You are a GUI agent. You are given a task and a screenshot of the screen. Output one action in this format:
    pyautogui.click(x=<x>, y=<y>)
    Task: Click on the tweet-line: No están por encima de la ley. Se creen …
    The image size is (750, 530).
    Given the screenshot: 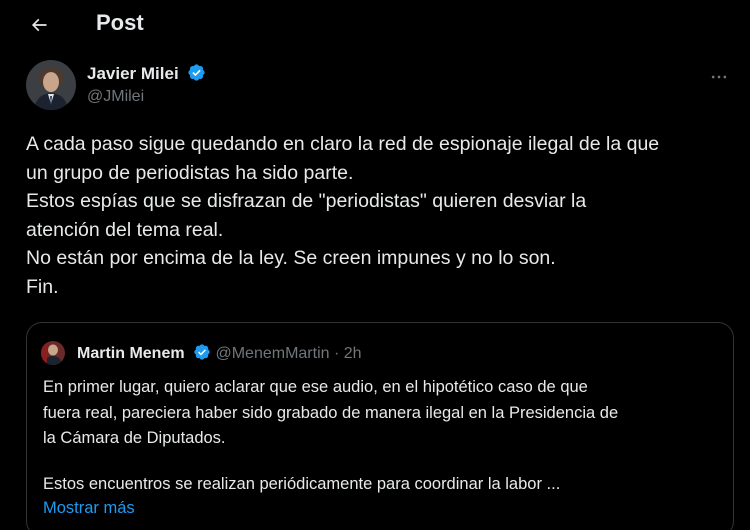 What is the action you would take?
    pyautogui.click(x=291, y=258)
    